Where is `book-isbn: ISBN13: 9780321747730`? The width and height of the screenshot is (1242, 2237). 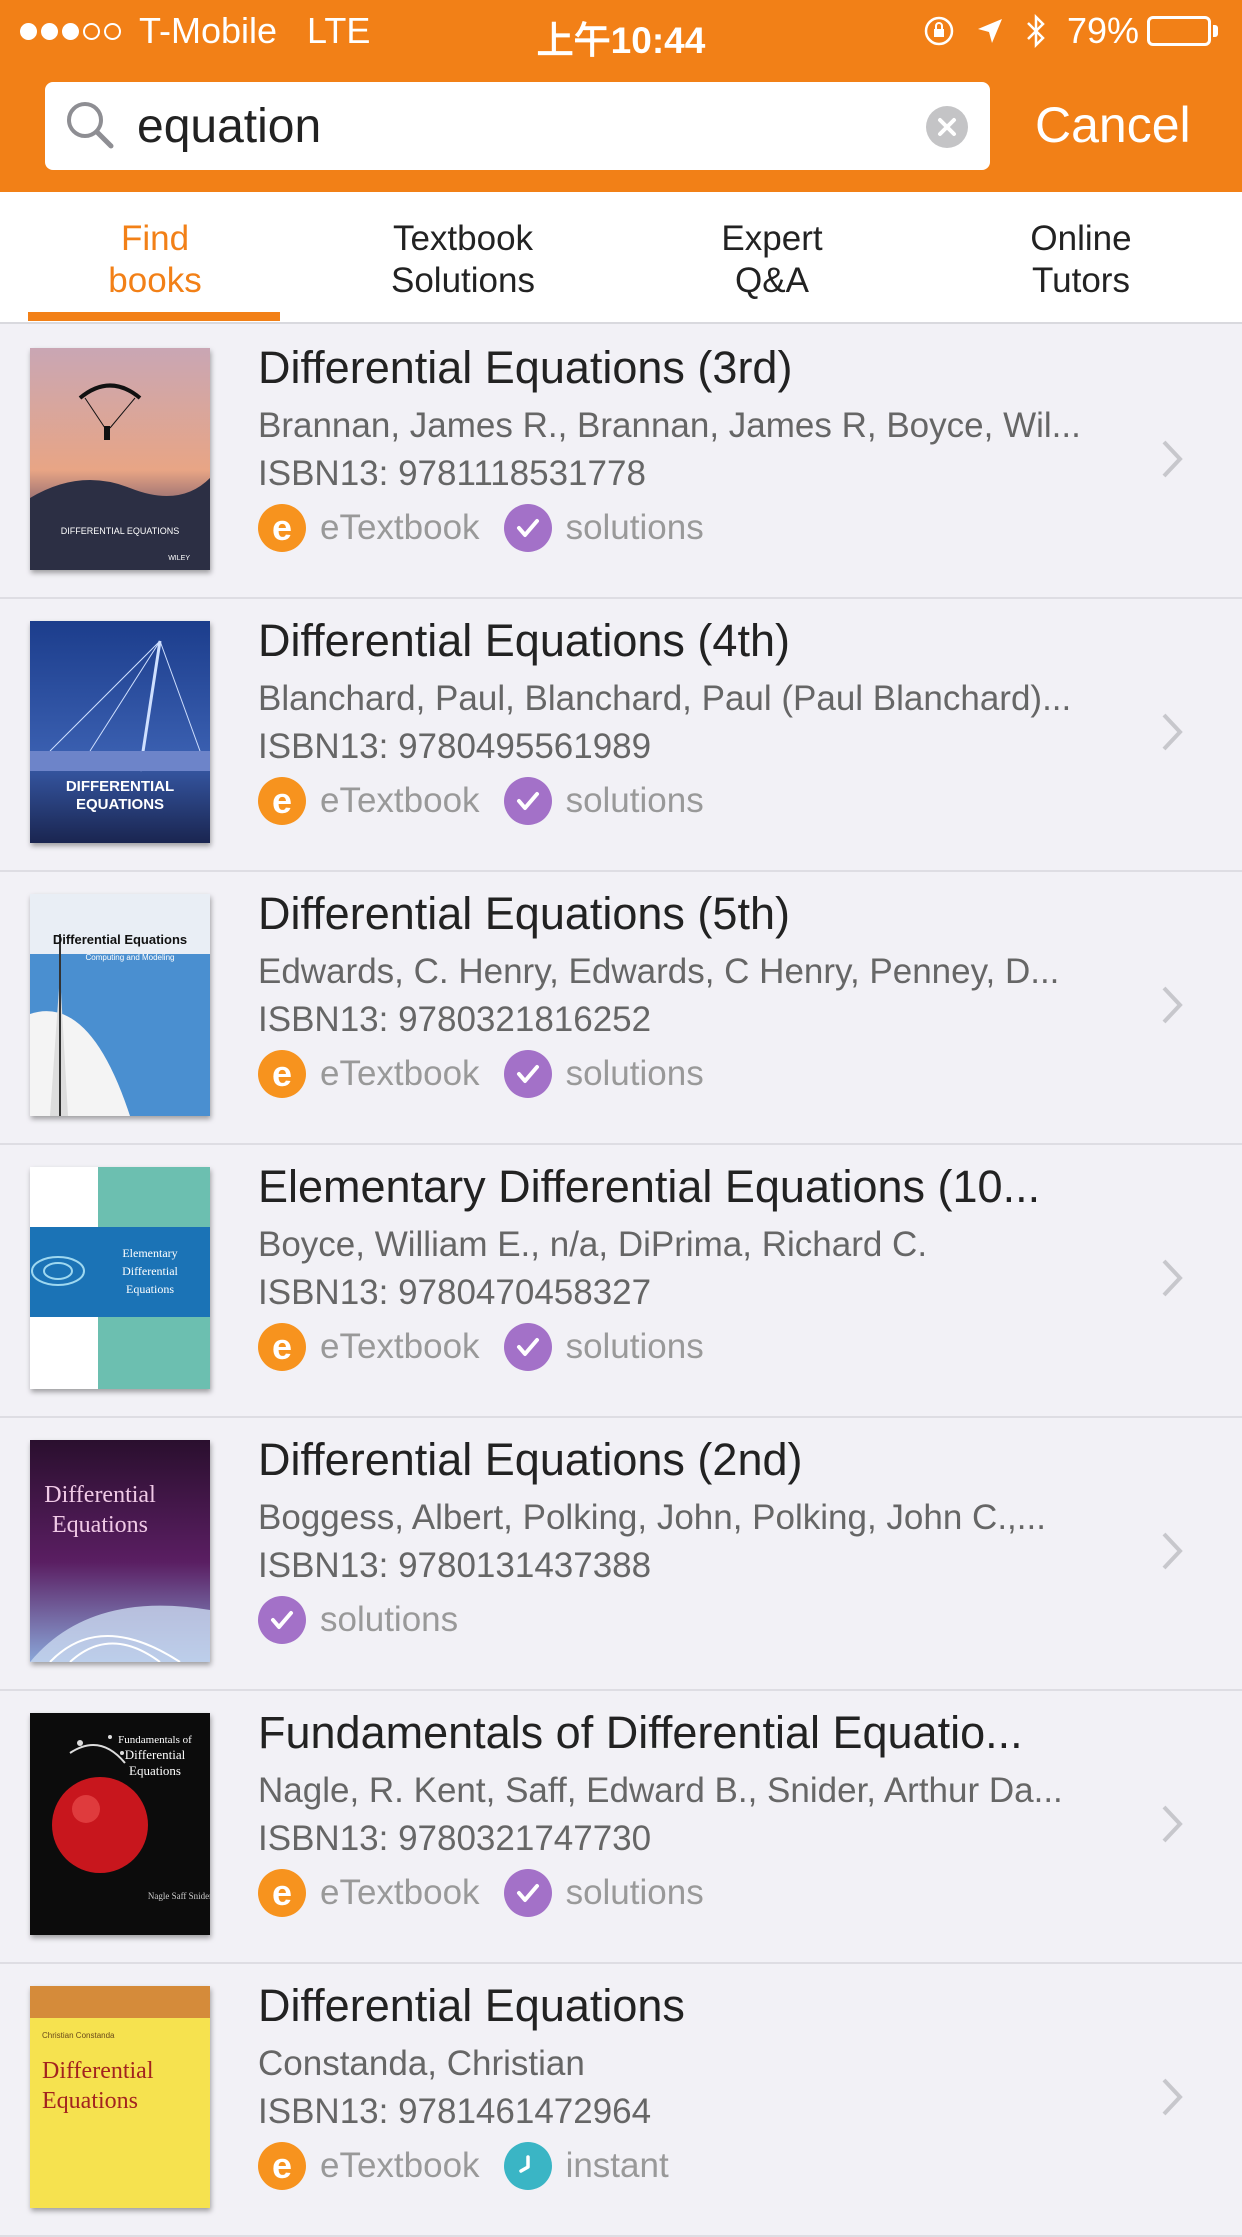
book-isbn: ISBN13: 9780321747730 is located at coordinates (455, 1838).